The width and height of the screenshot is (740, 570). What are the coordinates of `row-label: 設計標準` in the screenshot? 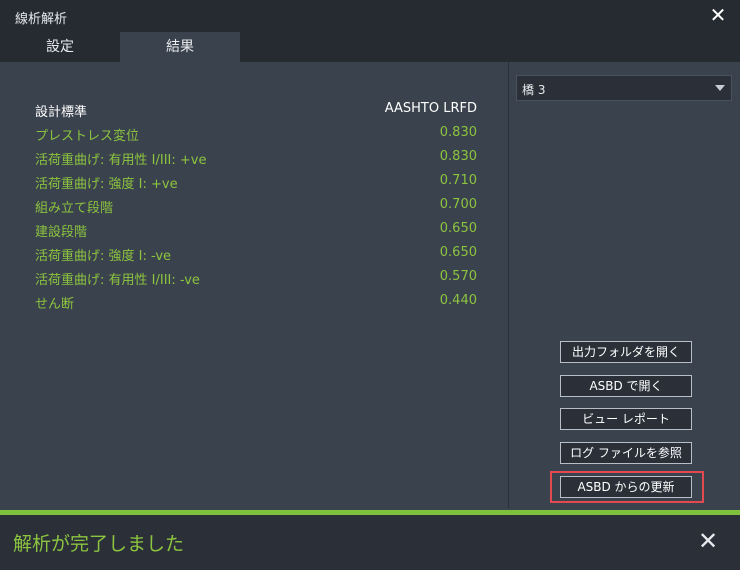 It's located at (61, 112).